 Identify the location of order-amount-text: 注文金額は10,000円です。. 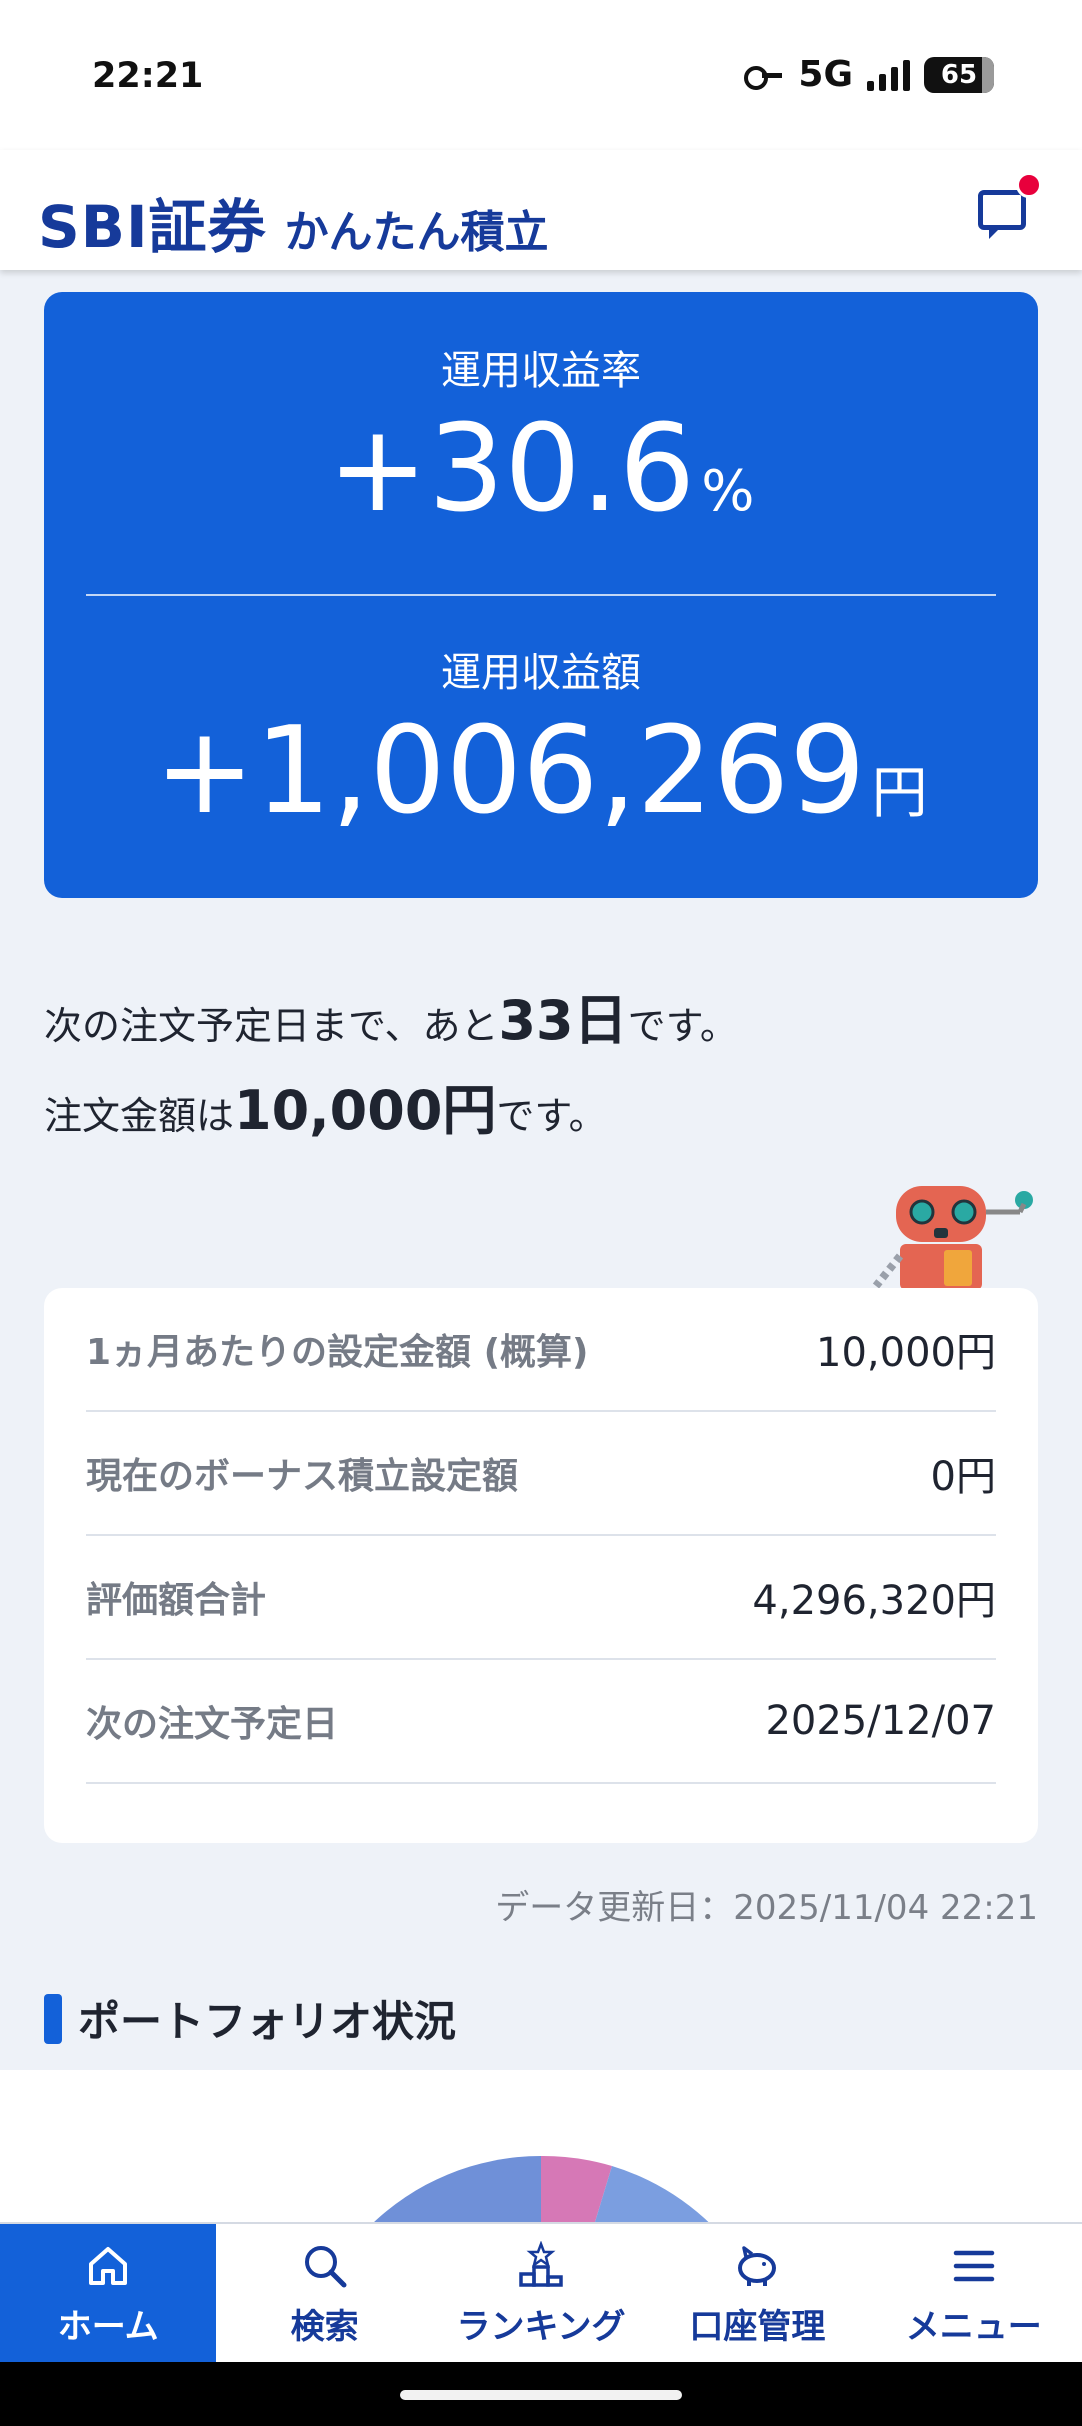
(325, 1105).